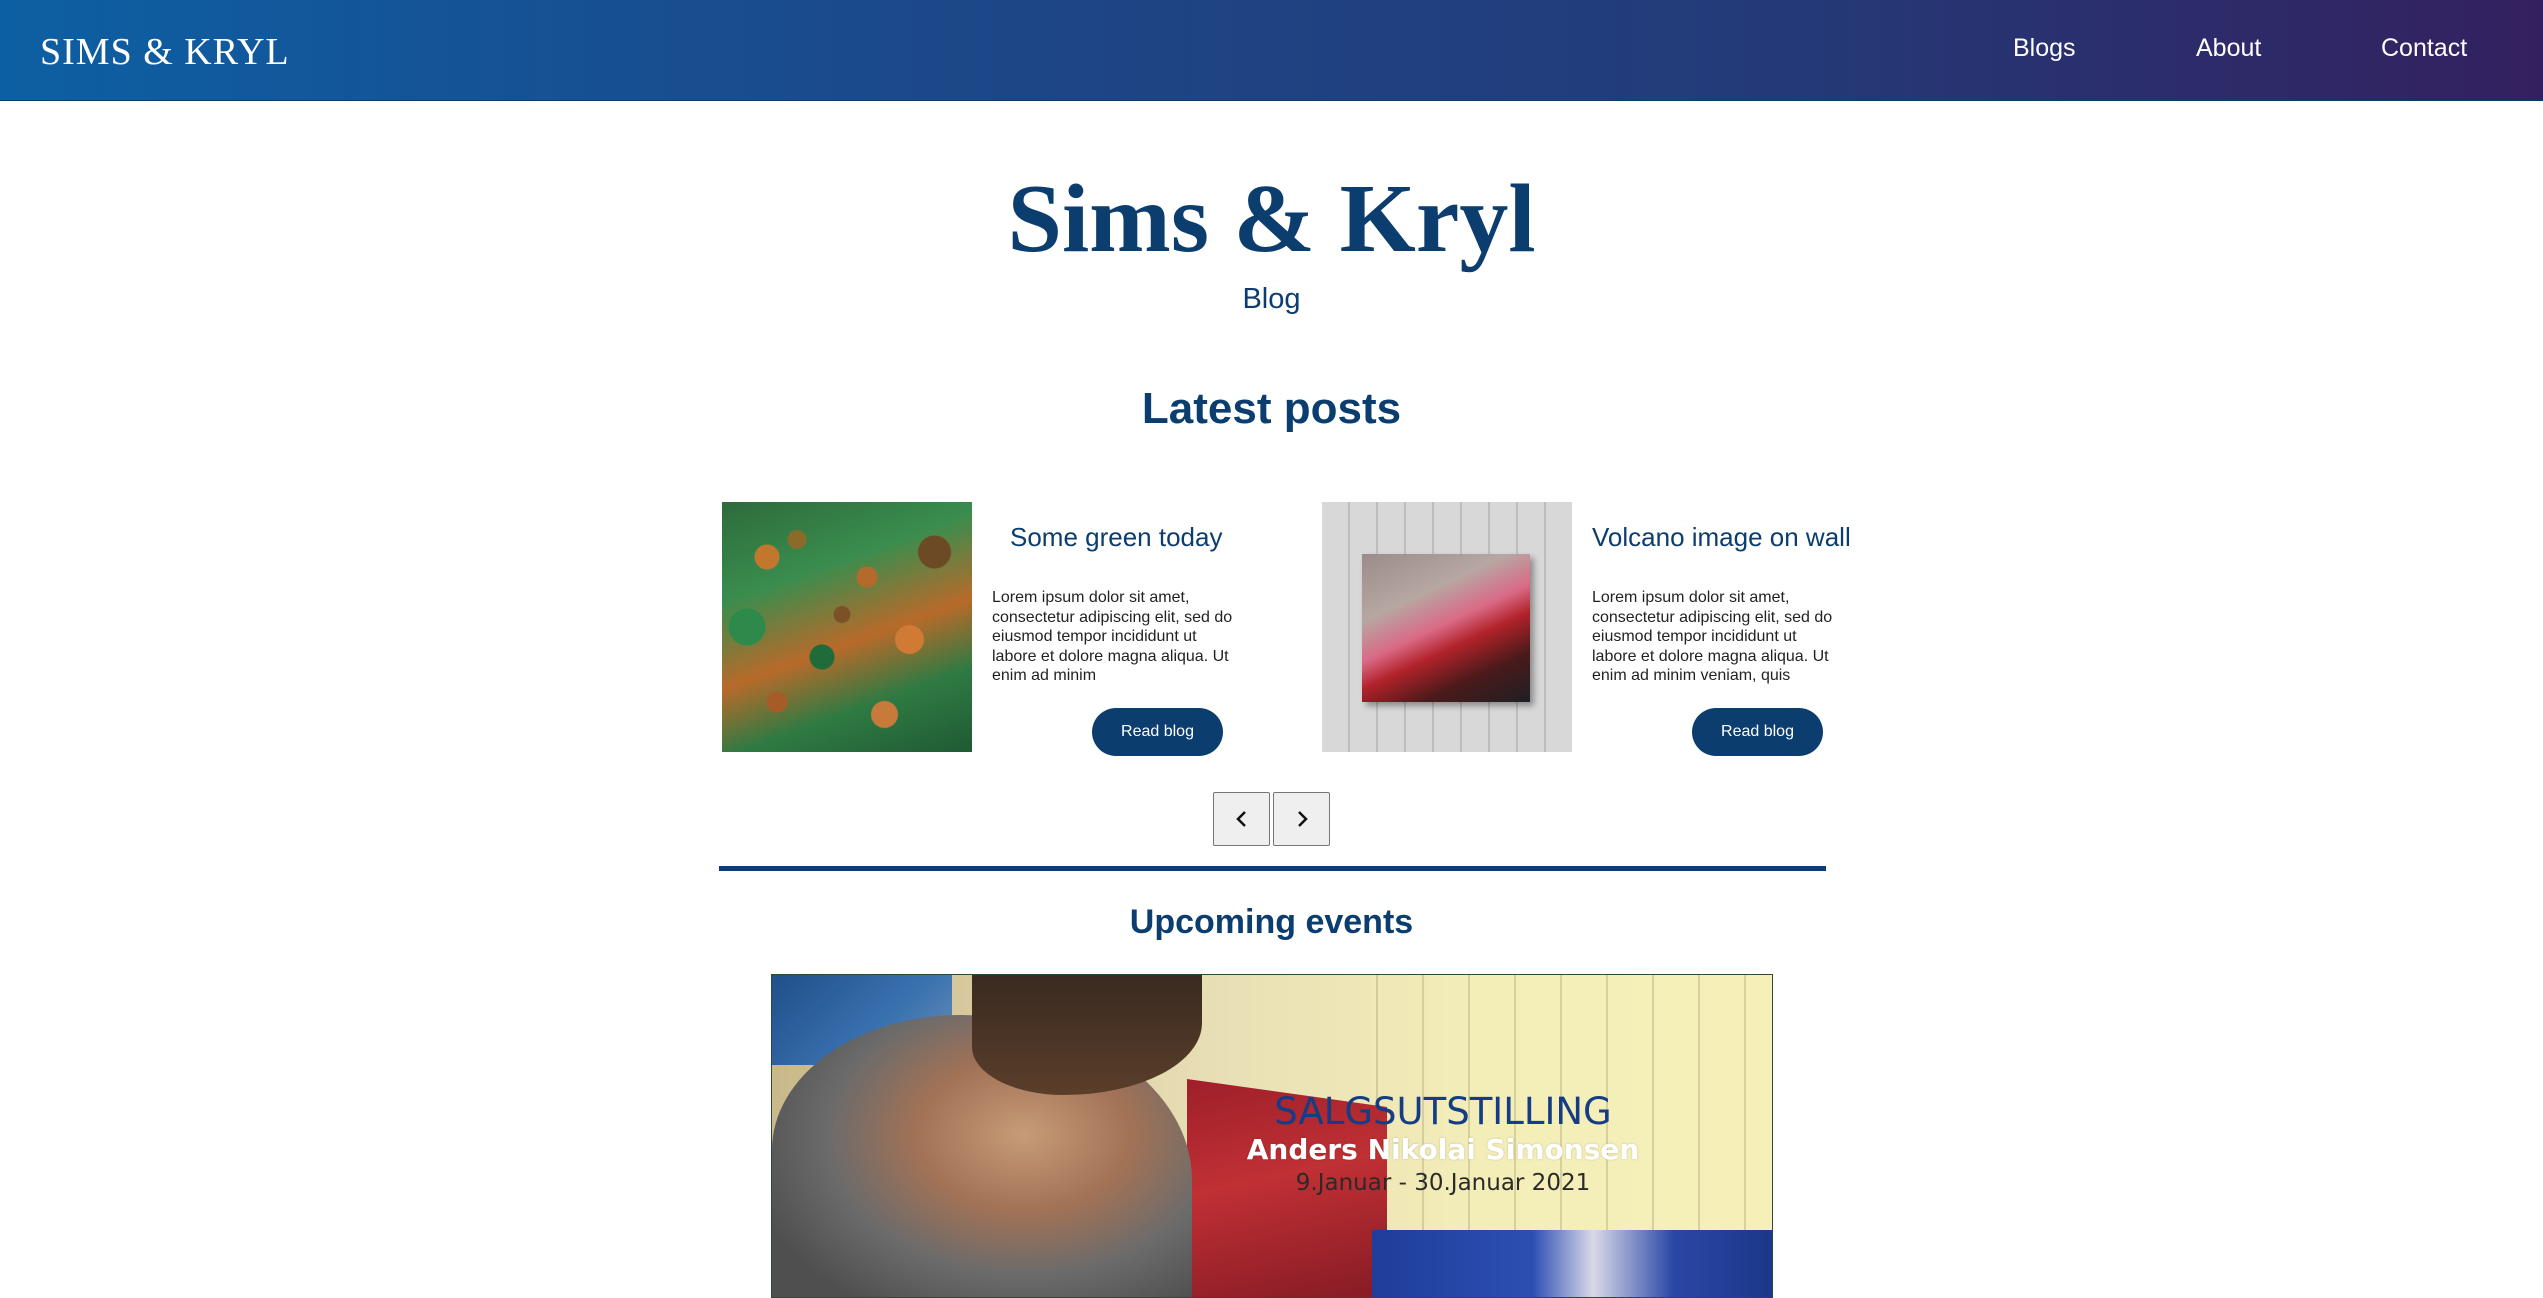 This screenshot has width=2543, height=1298. What do you see at coordinates (1443, 1149) in the screenshot?
I see `event-artist-name: Anders Nikolai Simonsen` at bounding box center [1443, 1149].